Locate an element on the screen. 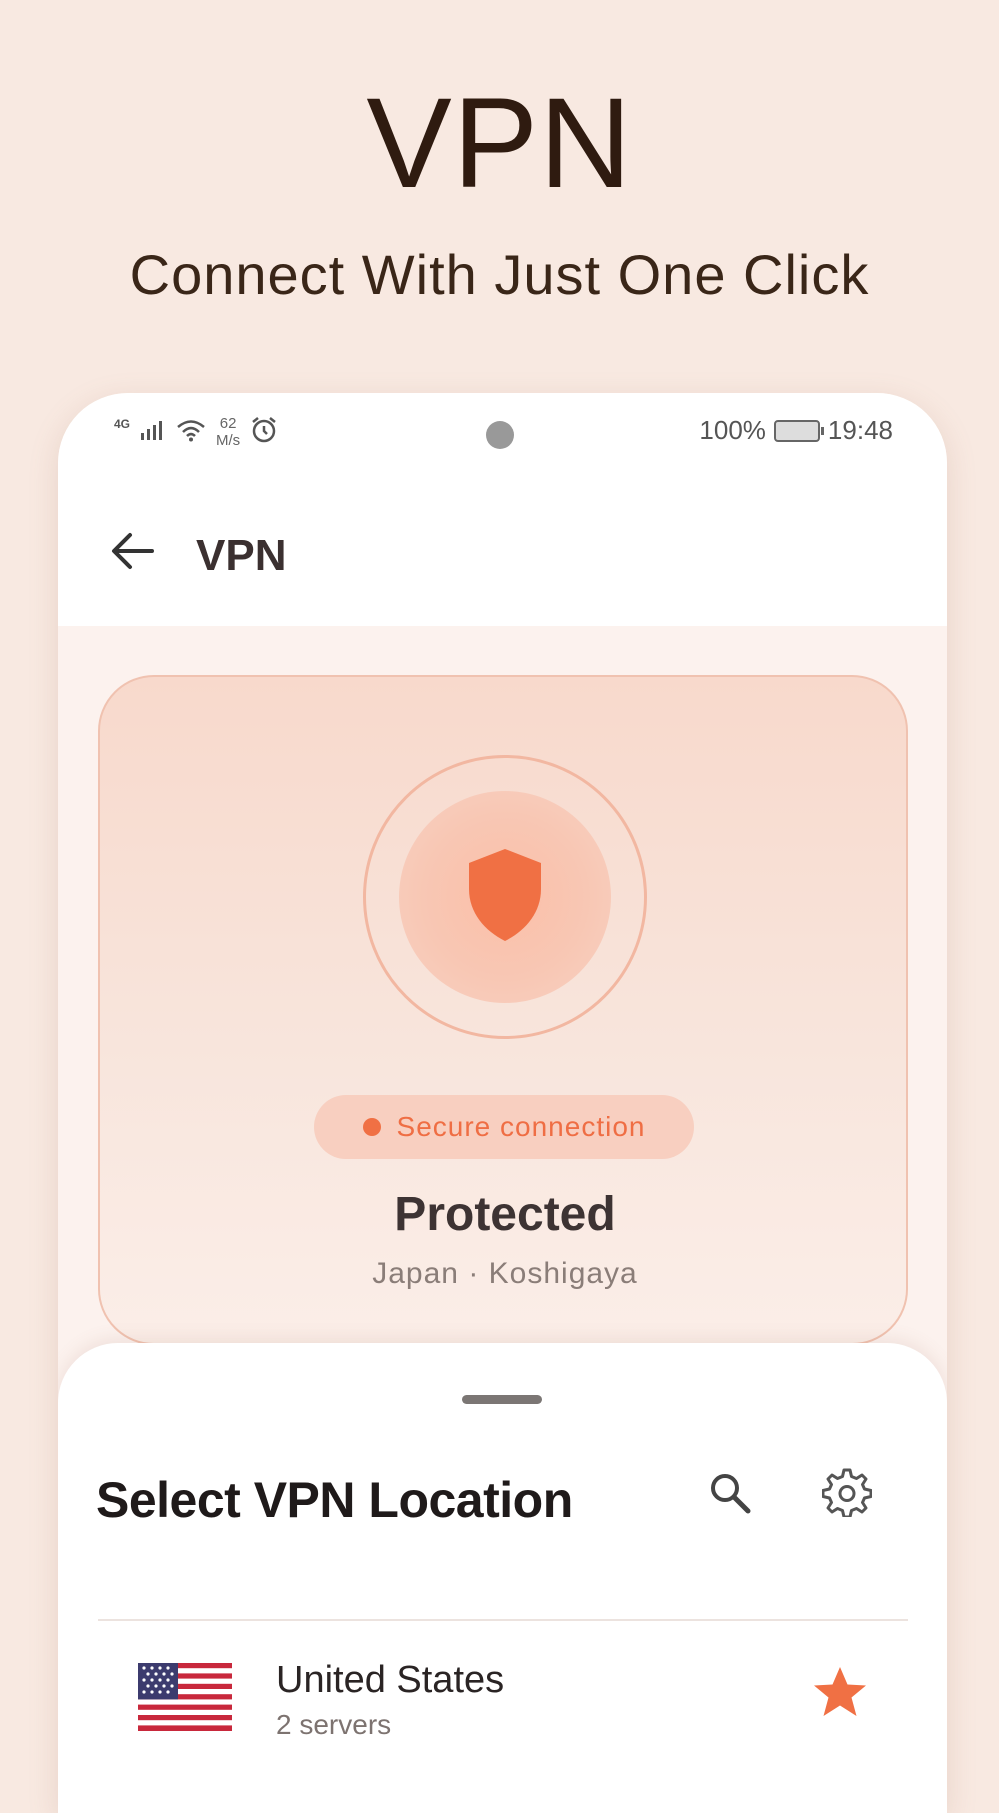 This screenshot has height=1813, width=999. search-button is located at coordinates (730, 1495).